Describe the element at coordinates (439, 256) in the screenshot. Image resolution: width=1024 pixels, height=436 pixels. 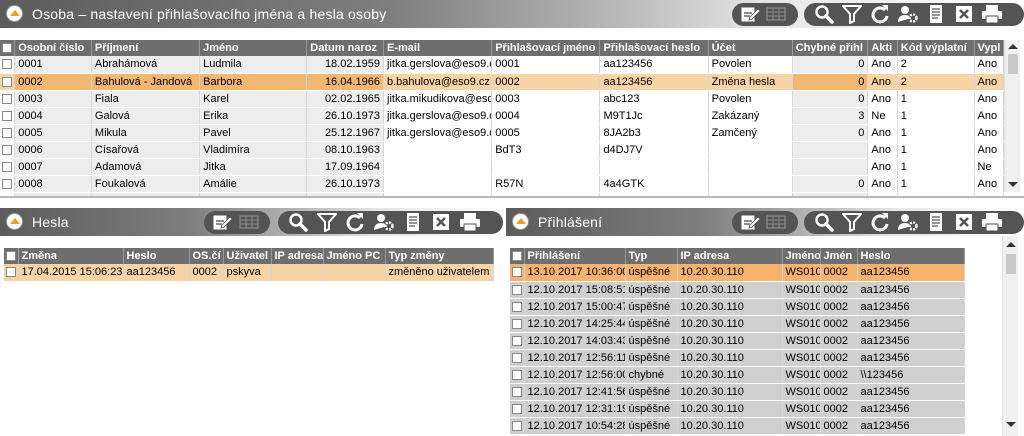
I see `column-header: Typ změny` at that location.